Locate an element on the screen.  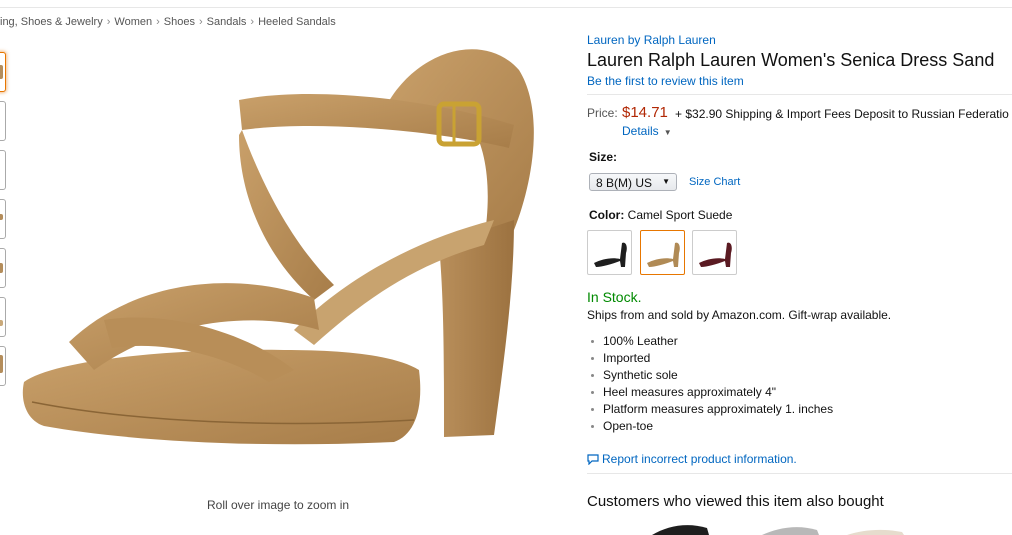
price-label: Price: is located at coordinates (602, 113).